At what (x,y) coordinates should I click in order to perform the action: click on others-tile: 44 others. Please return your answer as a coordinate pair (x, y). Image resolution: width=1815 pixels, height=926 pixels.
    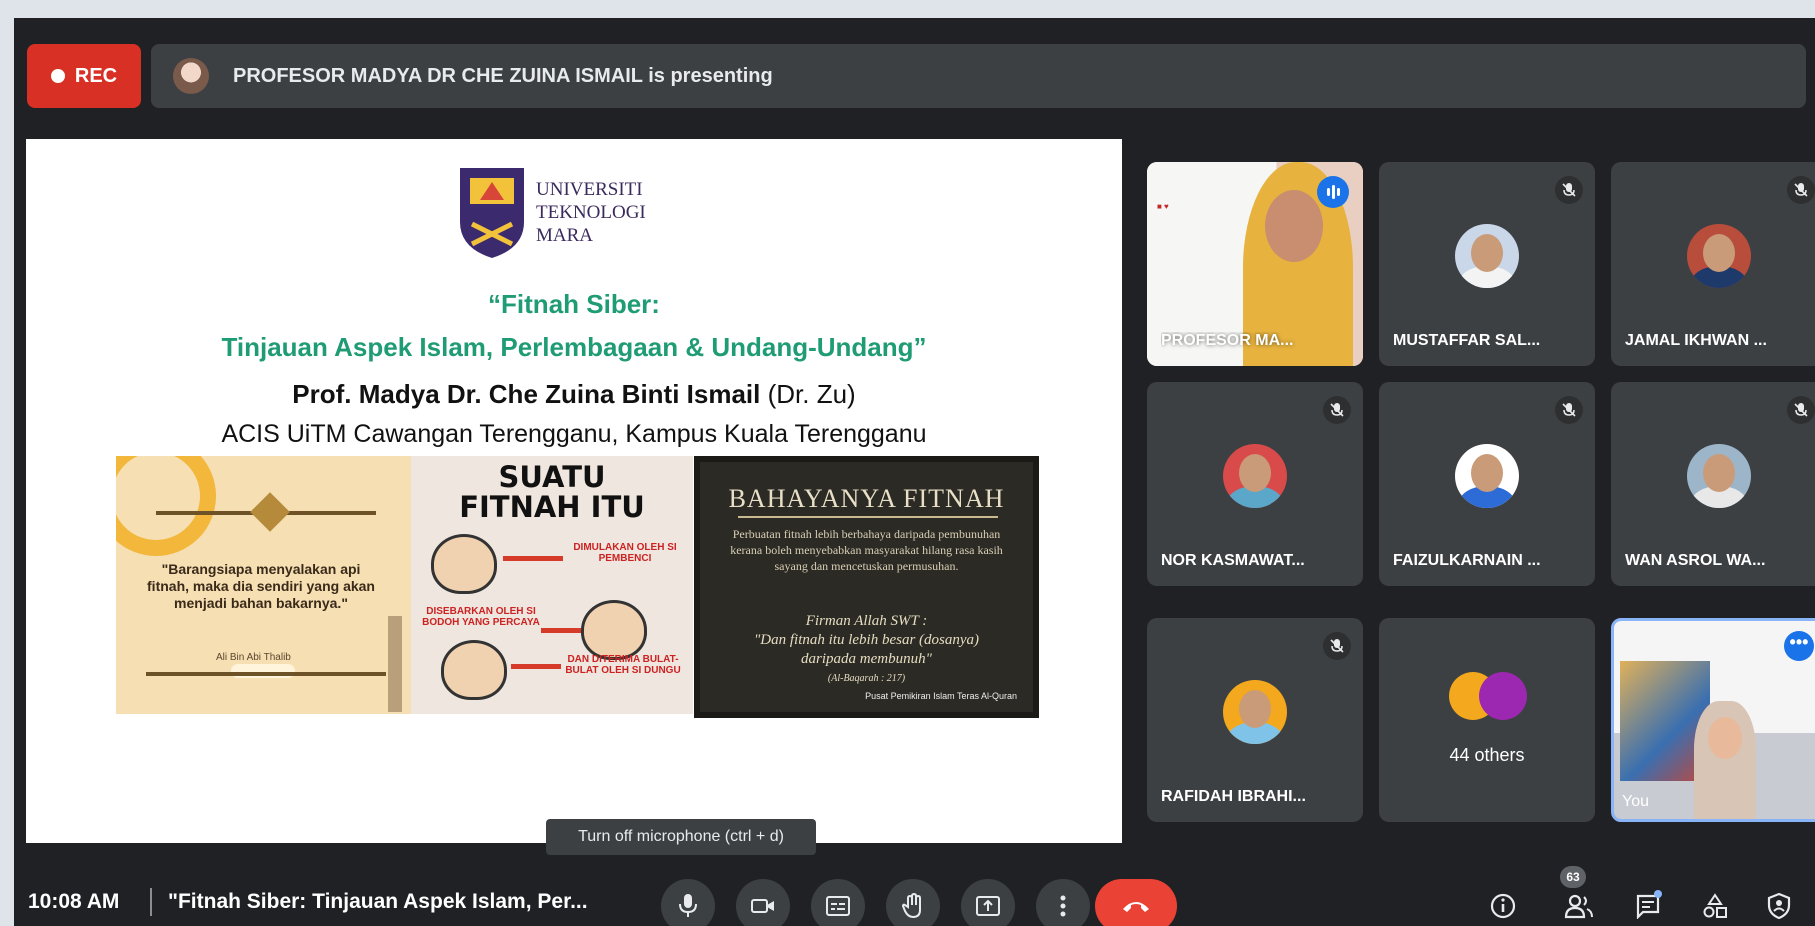
    Looking at the image, I should click on (1487, 720).